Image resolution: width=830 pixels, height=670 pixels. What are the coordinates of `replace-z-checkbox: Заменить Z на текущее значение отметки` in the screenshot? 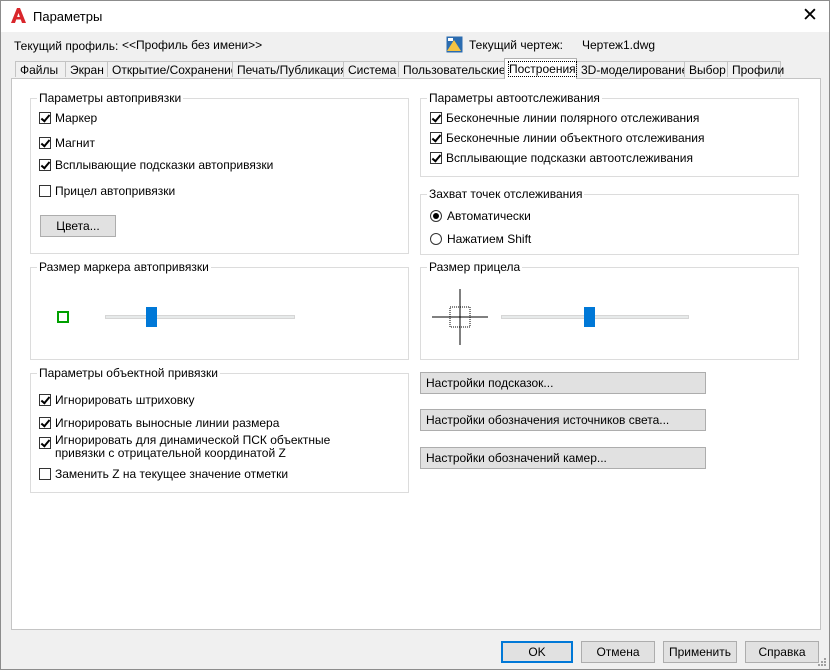 It's located at (163, 474).